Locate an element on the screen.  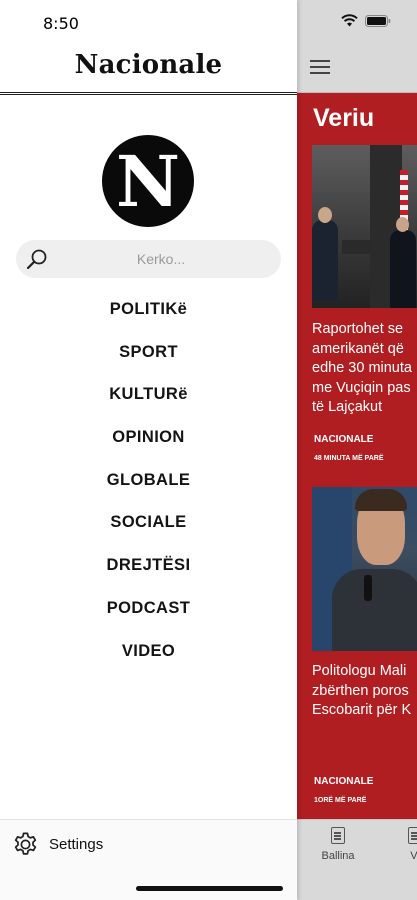
logo-letter: N is located at coordinates (148, 181).